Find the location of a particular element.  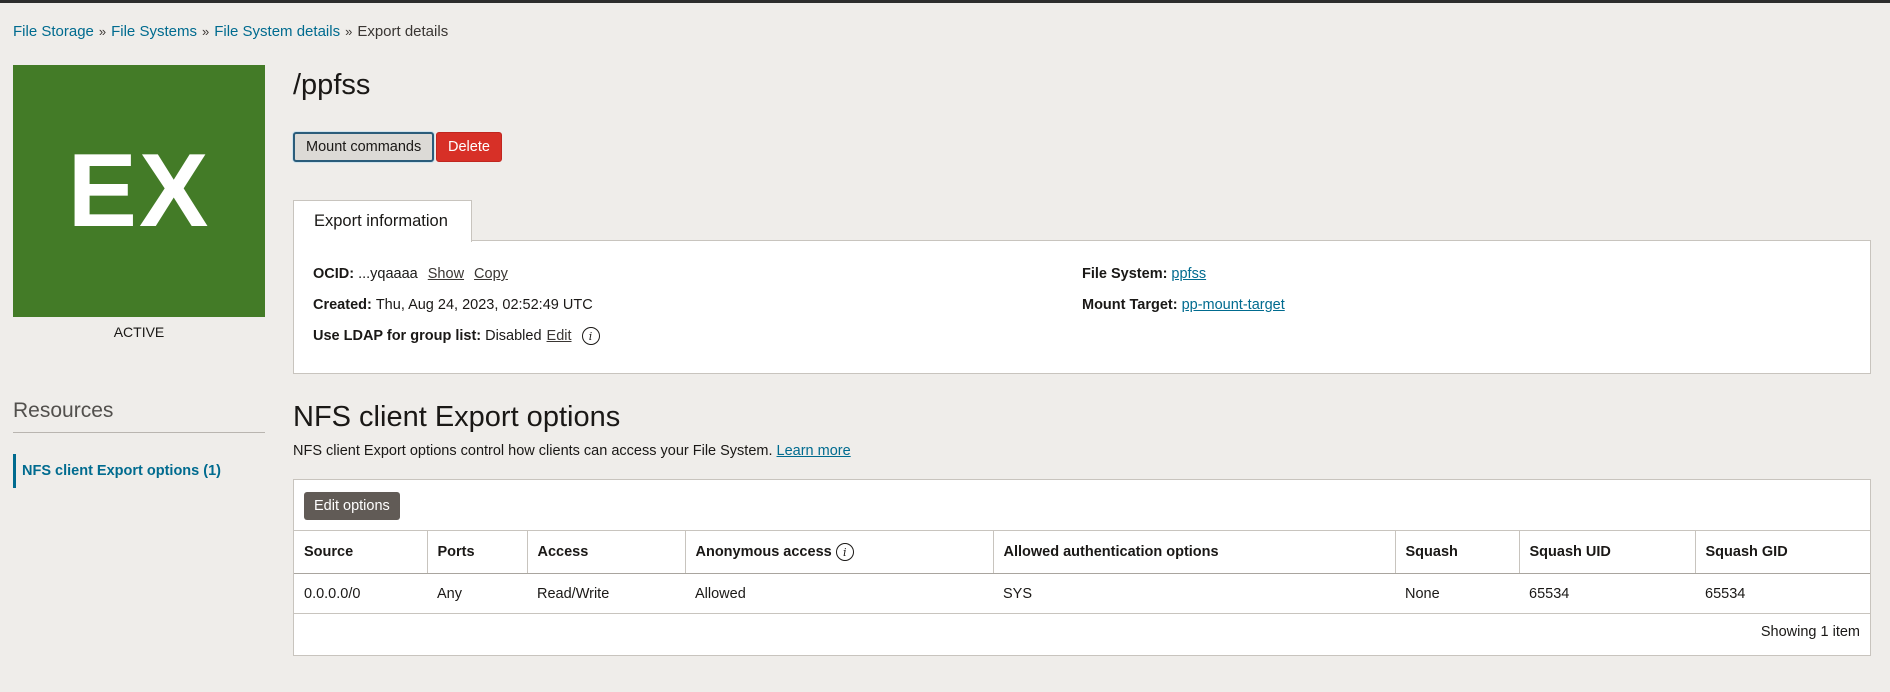

column-header-access: Access is located at coordinates (606, 552).